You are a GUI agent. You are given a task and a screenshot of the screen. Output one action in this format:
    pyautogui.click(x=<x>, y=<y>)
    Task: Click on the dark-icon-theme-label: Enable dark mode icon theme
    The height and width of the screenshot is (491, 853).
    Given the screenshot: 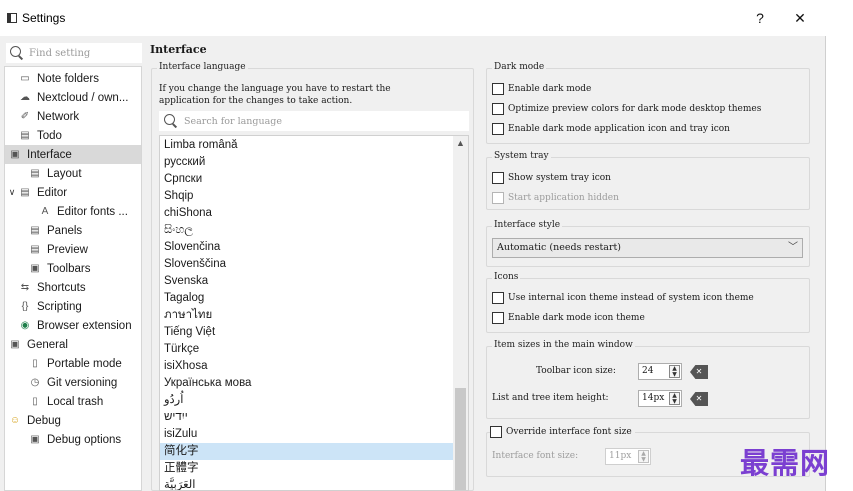 What is the action you would take?
    pyautogui.click(x=576, y=318)
    